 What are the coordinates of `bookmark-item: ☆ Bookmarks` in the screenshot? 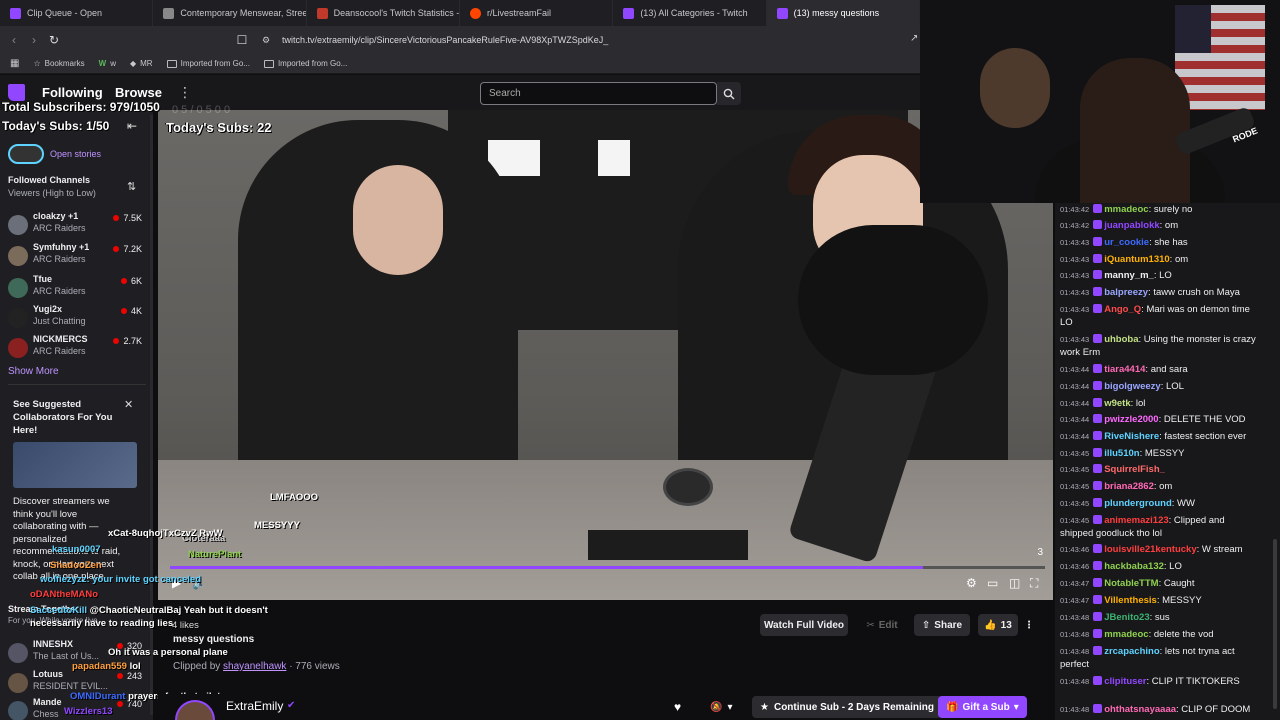 It's located at (58, 63).